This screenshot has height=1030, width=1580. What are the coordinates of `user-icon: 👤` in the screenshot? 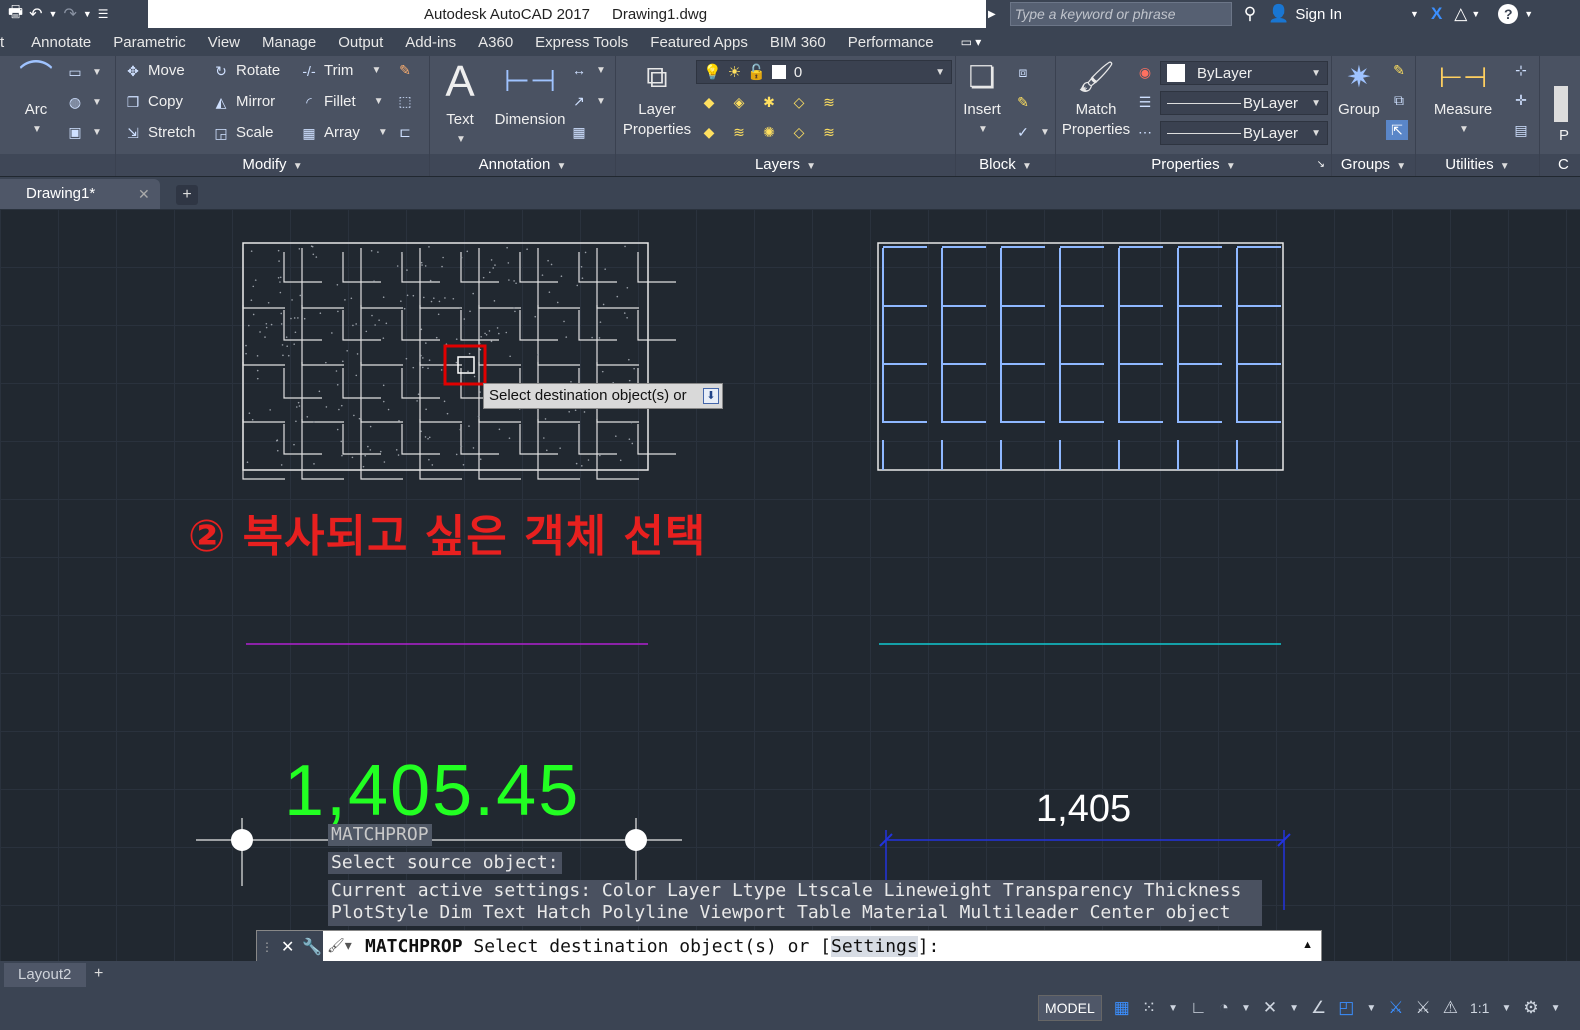 It's located at (1278, 14).